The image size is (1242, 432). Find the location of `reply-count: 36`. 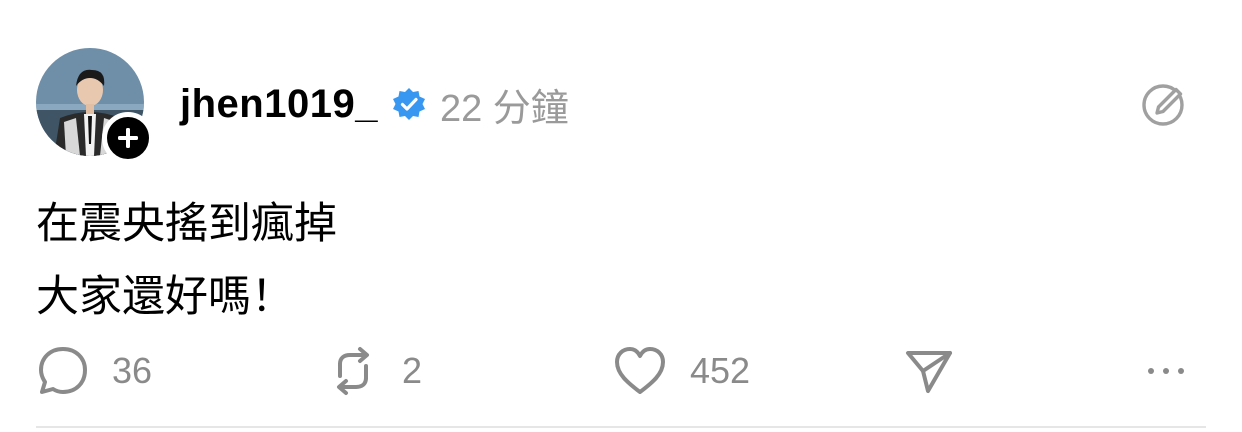

reply-count: 36 is located at coordinates (132, 370).